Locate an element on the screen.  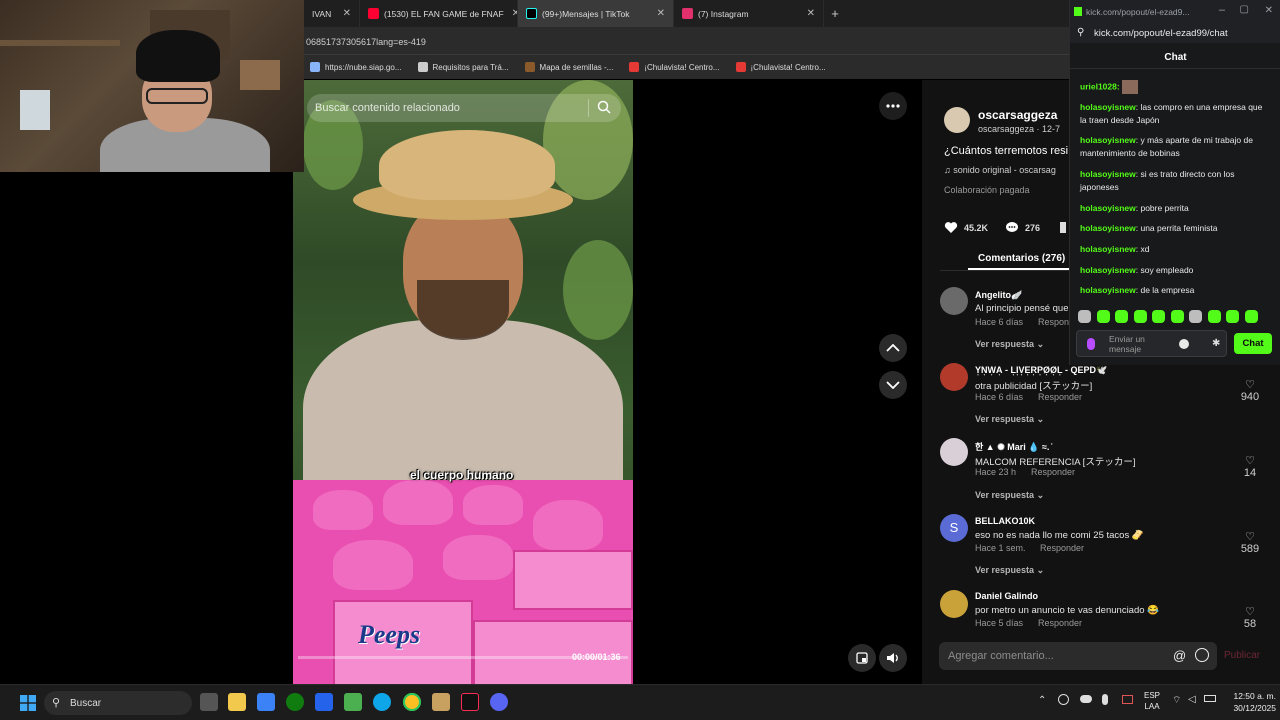
tiktok-icon is located at coordinates (470, 702).